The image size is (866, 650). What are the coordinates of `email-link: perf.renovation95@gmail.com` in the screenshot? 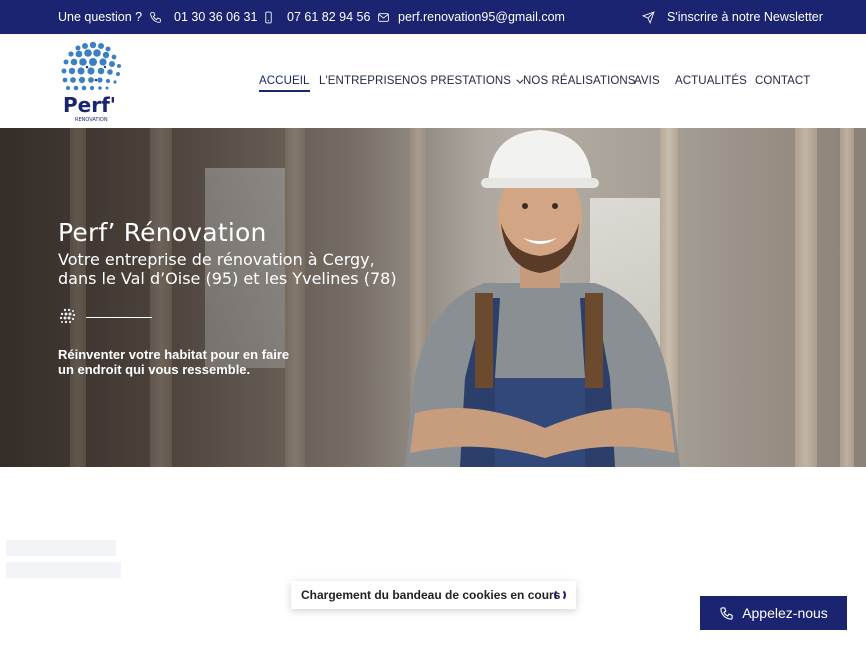 It's located at (471, 17).